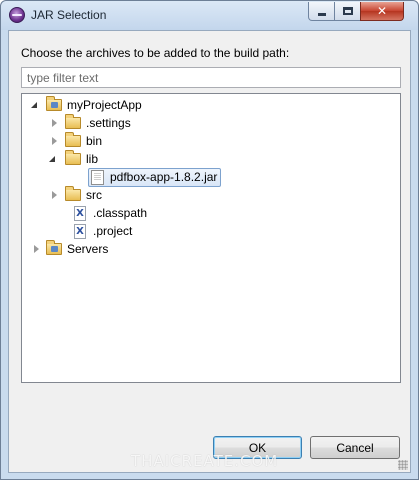  Describe the element at coordinates (94, 195) in the screenshot. I see `tree-label: src` at that location.